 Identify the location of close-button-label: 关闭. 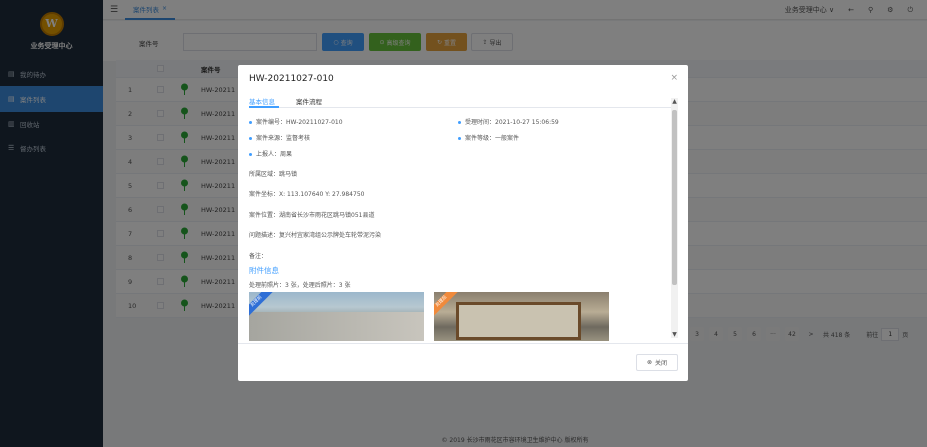
(661, 363).